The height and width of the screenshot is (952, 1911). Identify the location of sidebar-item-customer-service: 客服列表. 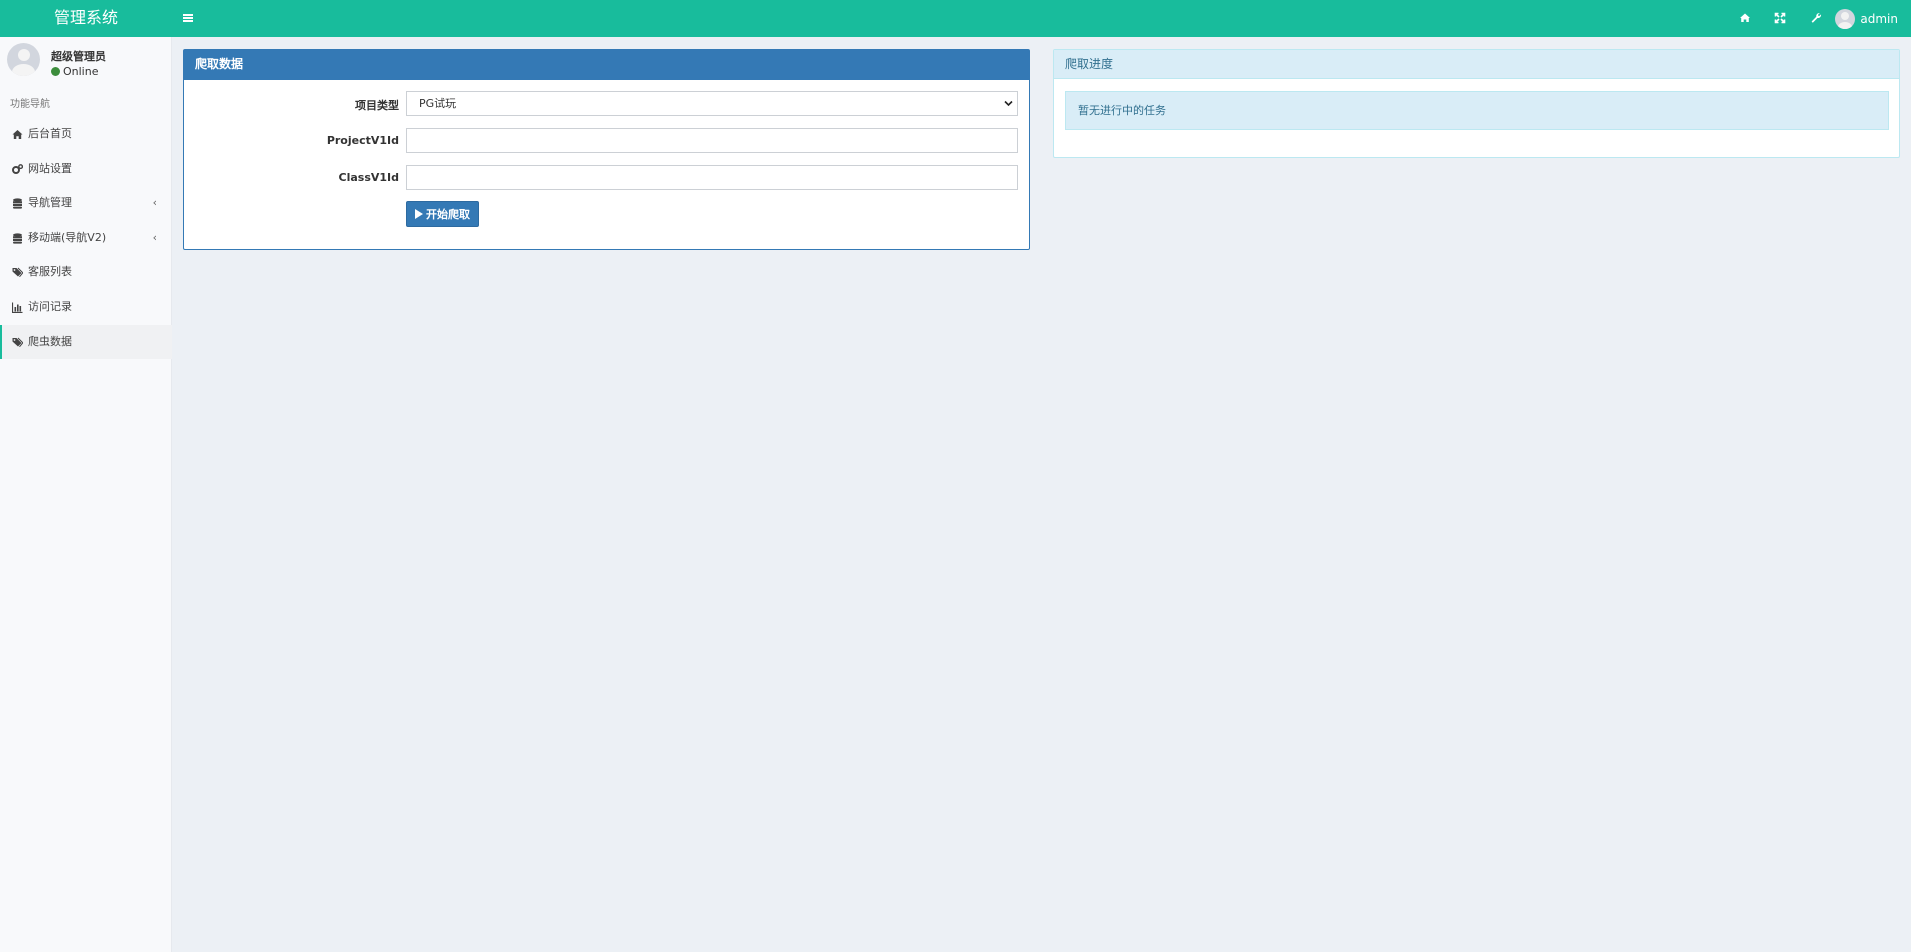
(86, 272).